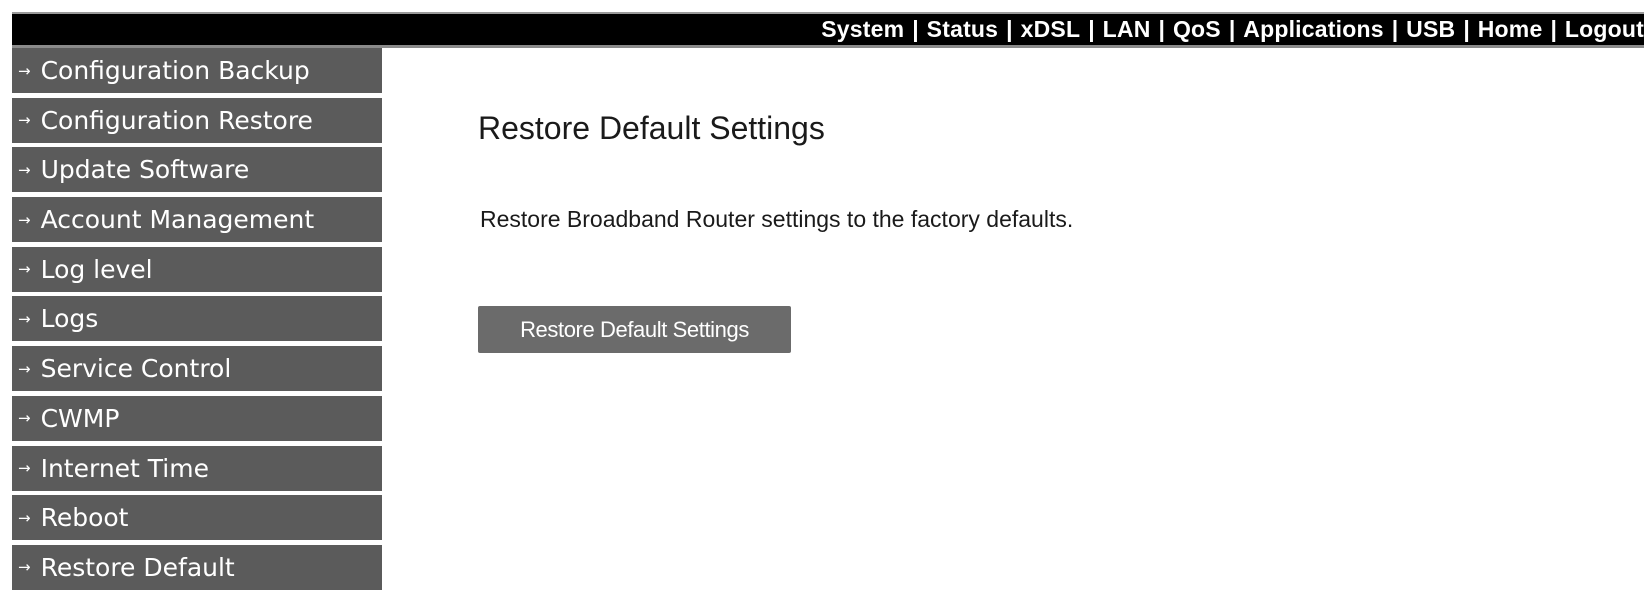  What do you see at coordinates (1604, 29) in the screenshot?
I see `nav-link-logout: Logout` at bounding box center [1604, 29].